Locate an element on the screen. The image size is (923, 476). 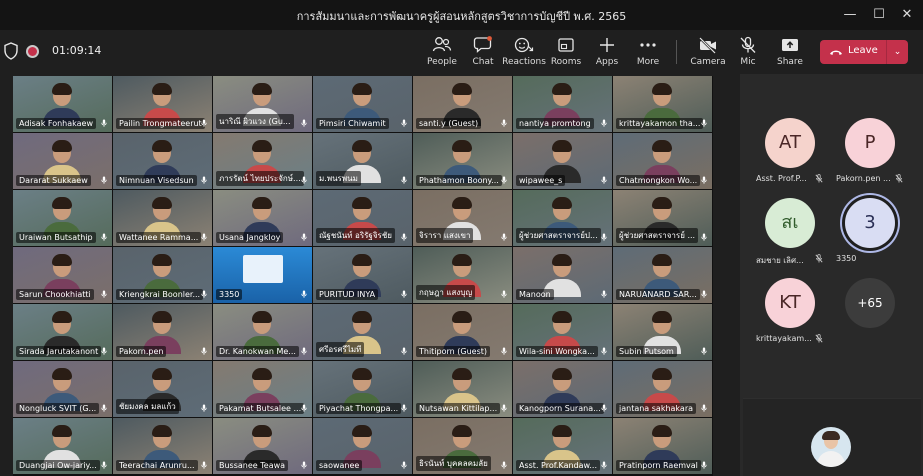
participant-video-tile: PURITUD INYA is located at coordinates (362, 275).